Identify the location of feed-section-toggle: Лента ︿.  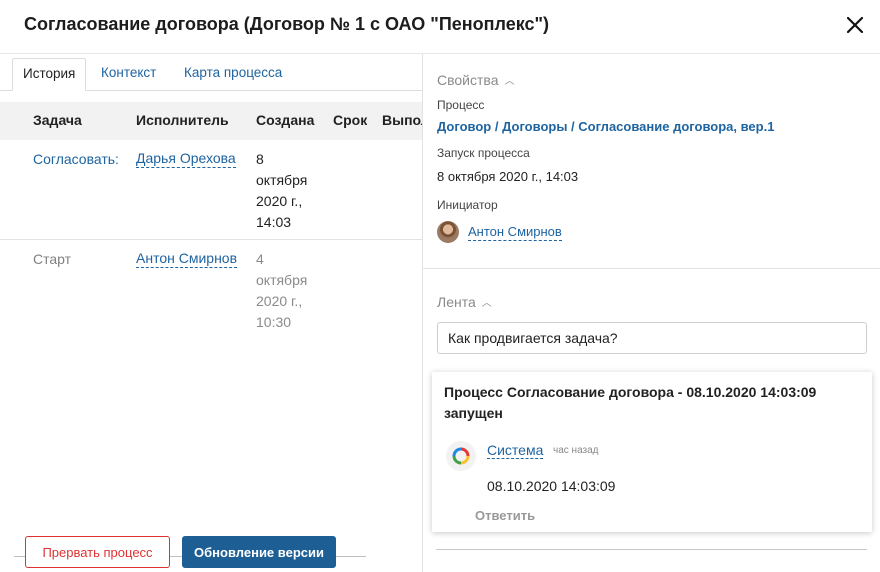
(464, 302).